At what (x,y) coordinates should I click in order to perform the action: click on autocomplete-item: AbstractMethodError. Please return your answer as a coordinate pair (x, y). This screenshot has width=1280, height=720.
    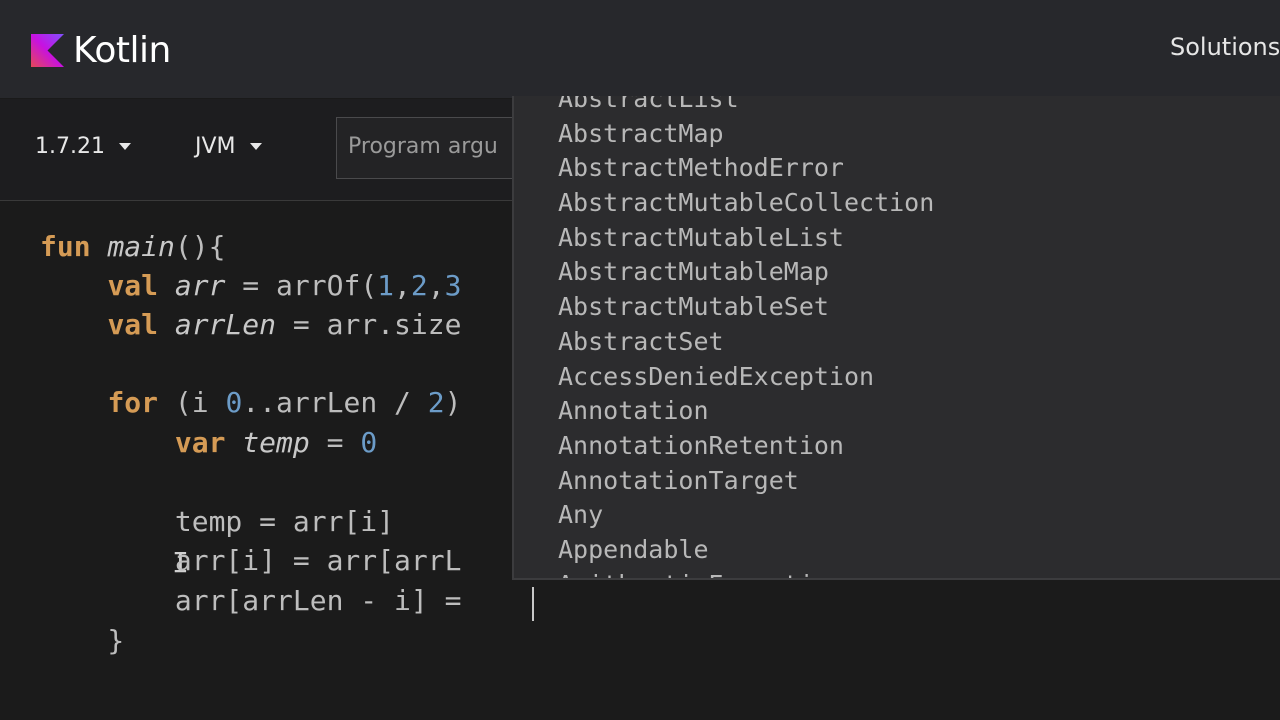
    Looking at the image, I should click on (746, 168).